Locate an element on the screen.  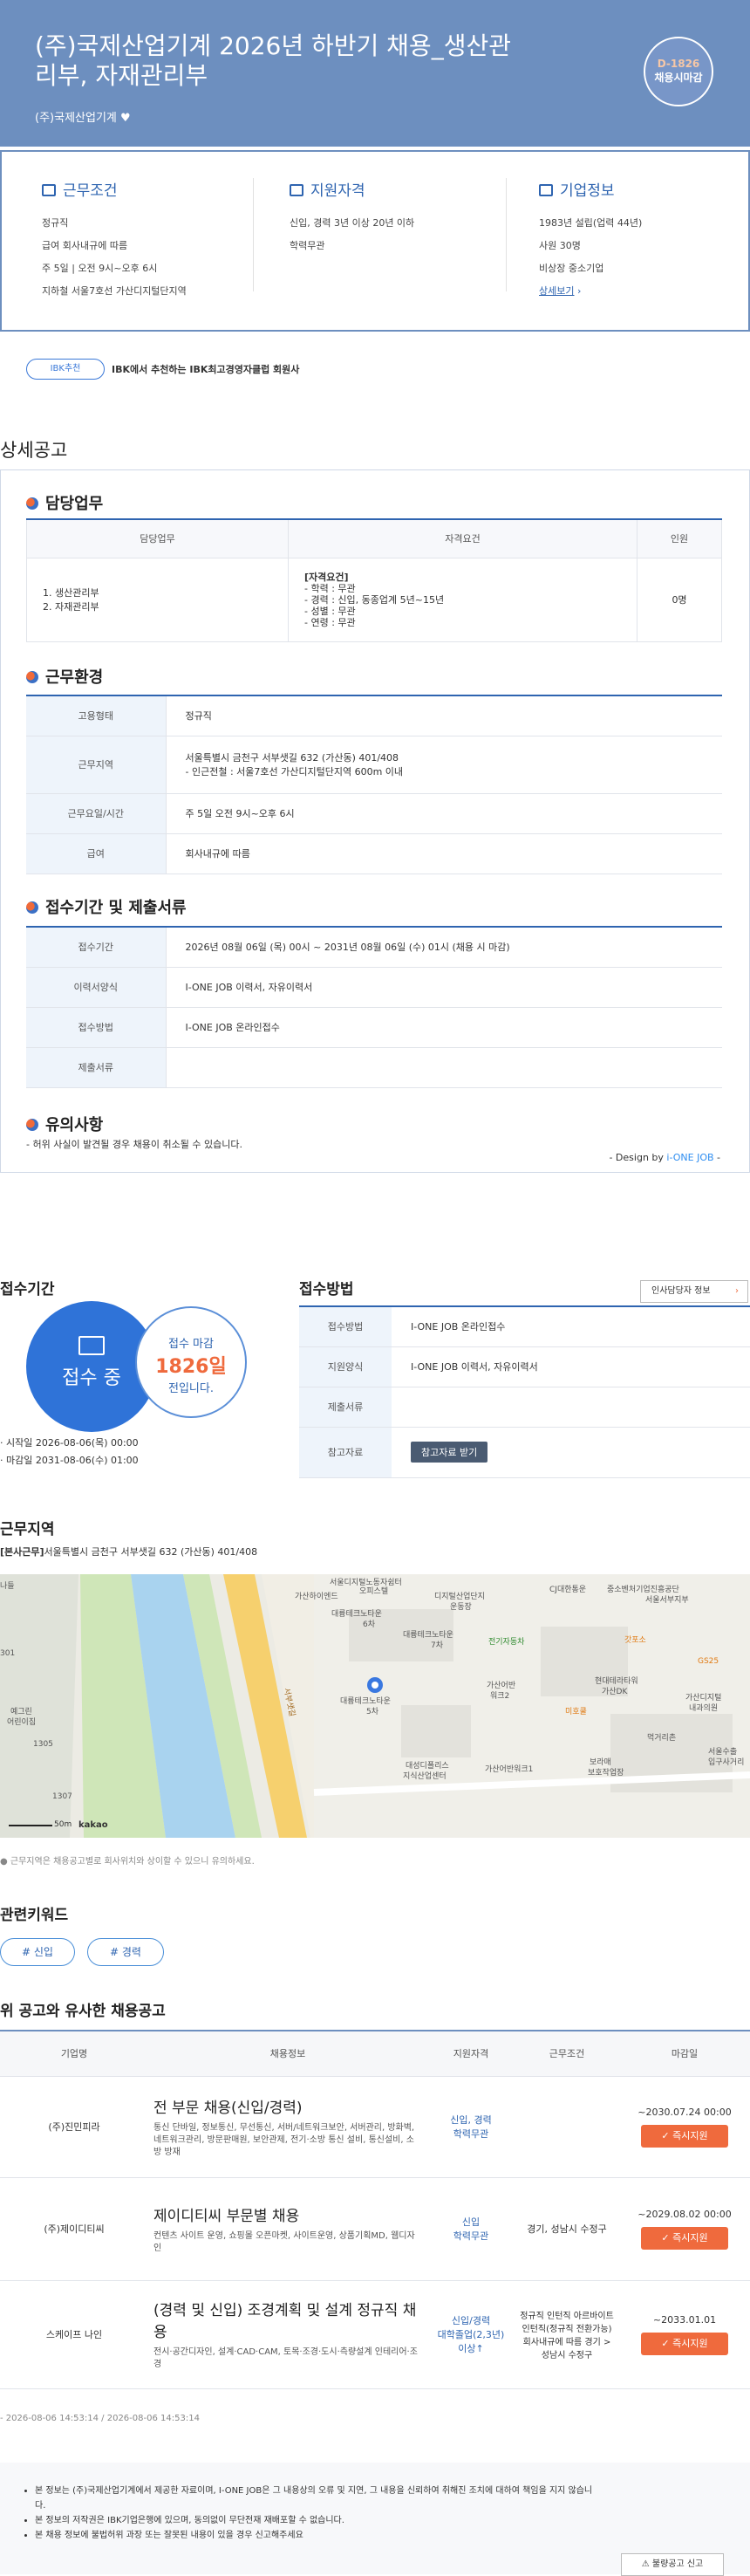
map-label: 워크2 is located at coordinates (500, 1696).